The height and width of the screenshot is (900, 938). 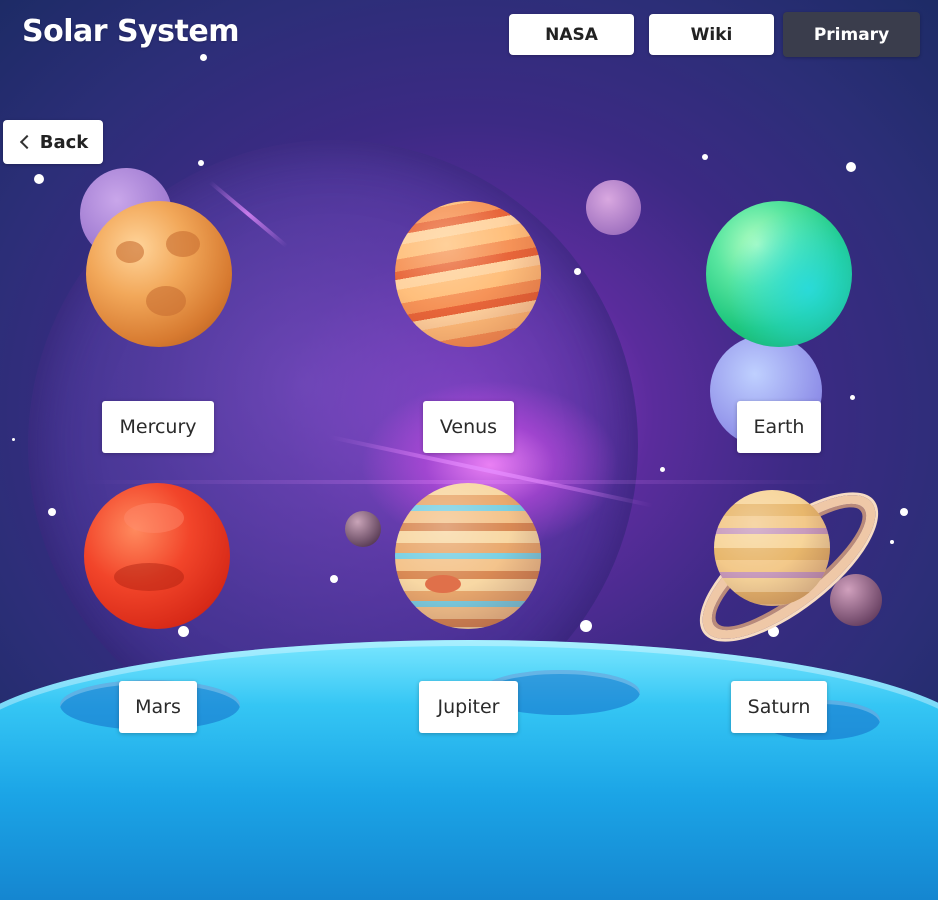 What do you see at coordinates (130, 31) in the screenshot?
I see `app-title: Solar System` at bounding box center [130, 31].